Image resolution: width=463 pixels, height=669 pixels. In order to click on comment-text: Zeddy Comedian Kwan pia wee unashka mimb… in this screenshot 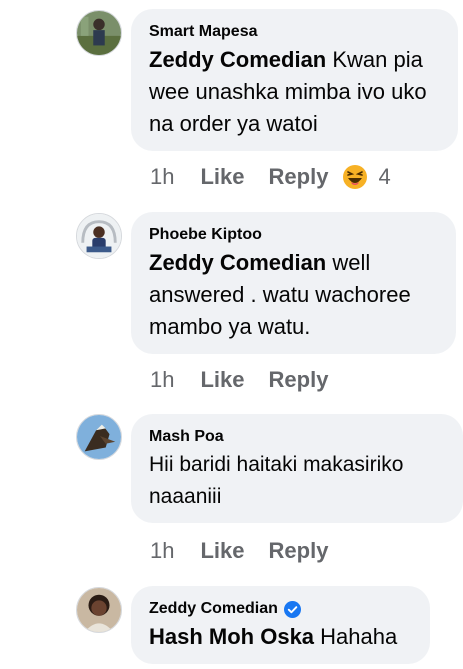, I will do `click(294, 92)`.